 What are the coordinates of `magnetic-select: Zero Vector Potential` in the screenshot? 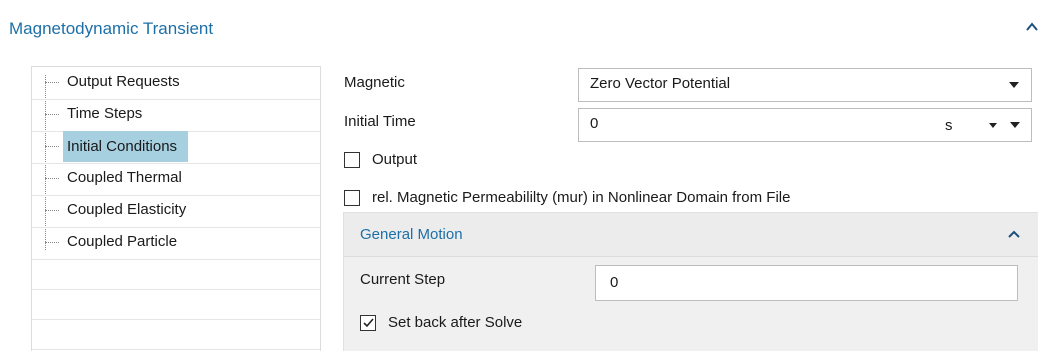 It's located at (805, 85).